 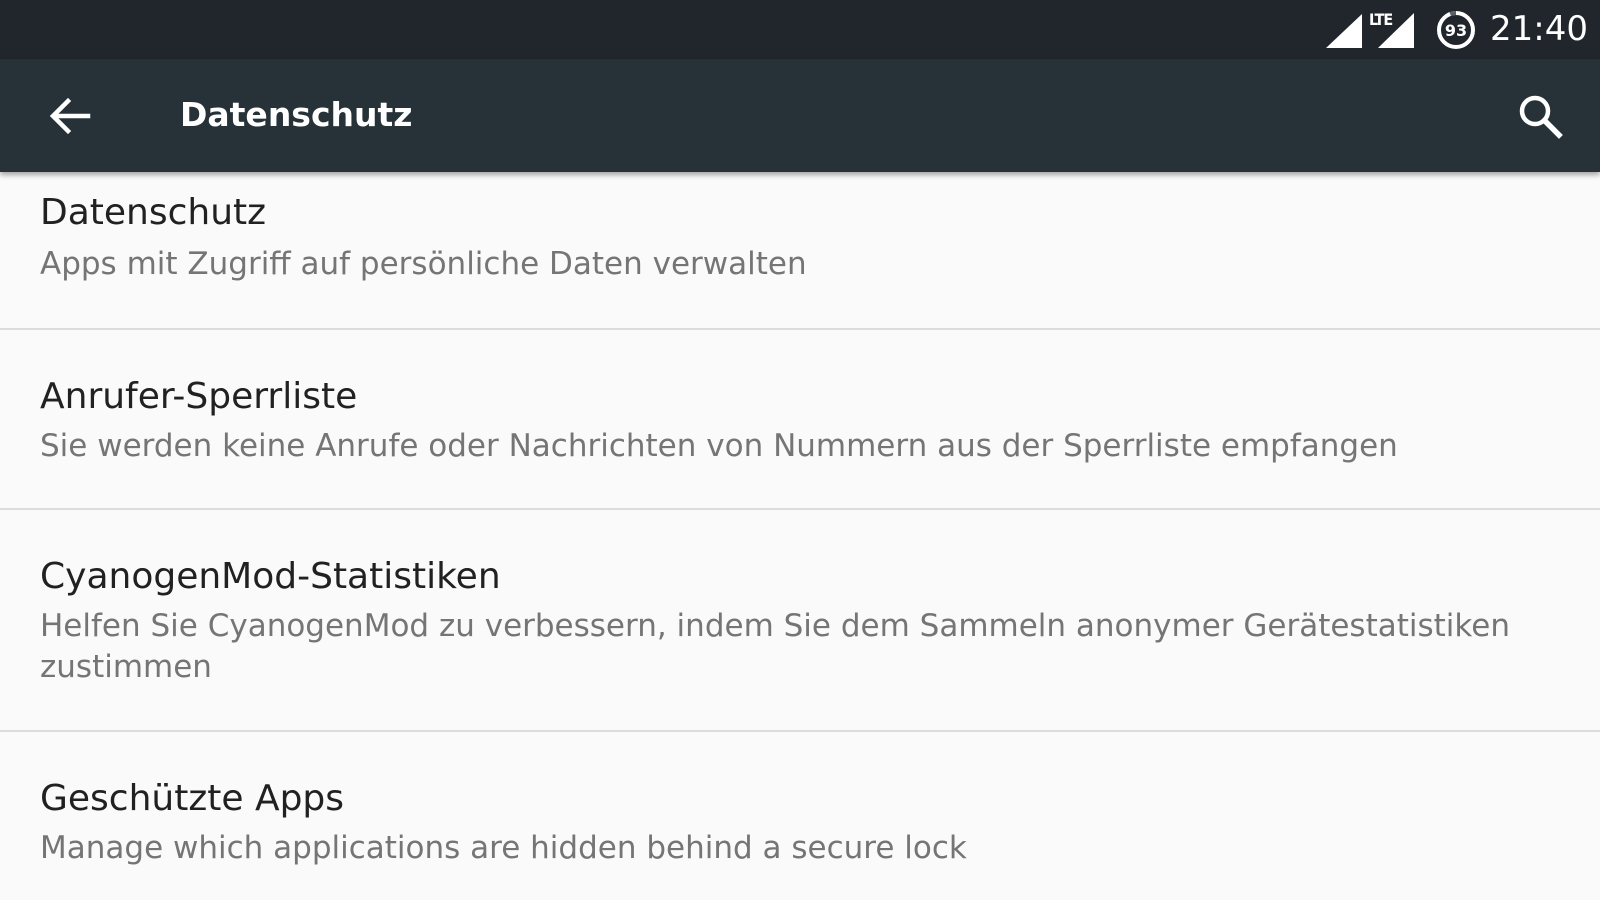 I want to click on preference-title: Anrufer-Sperrliste, so click(x=199, y=396).